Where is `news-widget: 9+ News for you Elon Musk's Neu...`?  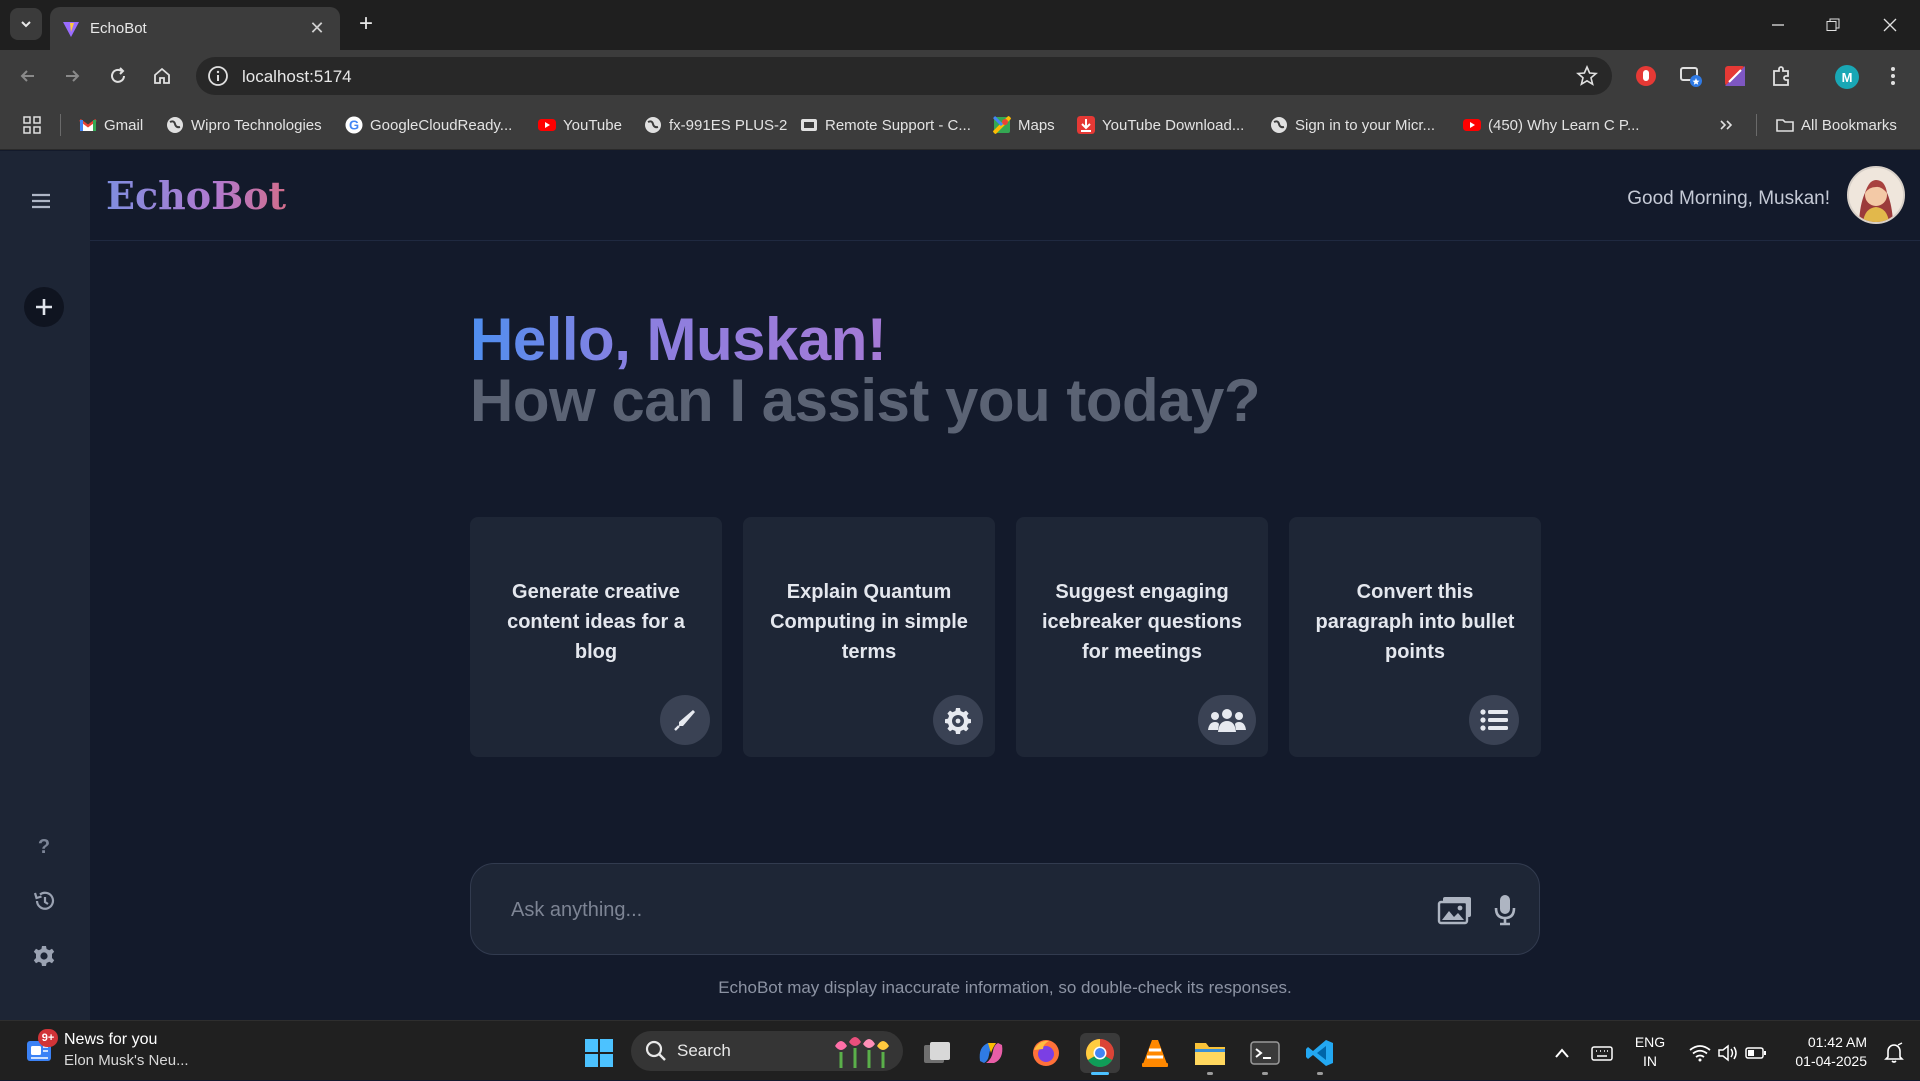 news-widget: 9+ News for you Elon Musk's Neu... is located at coordinates (100, 1051).